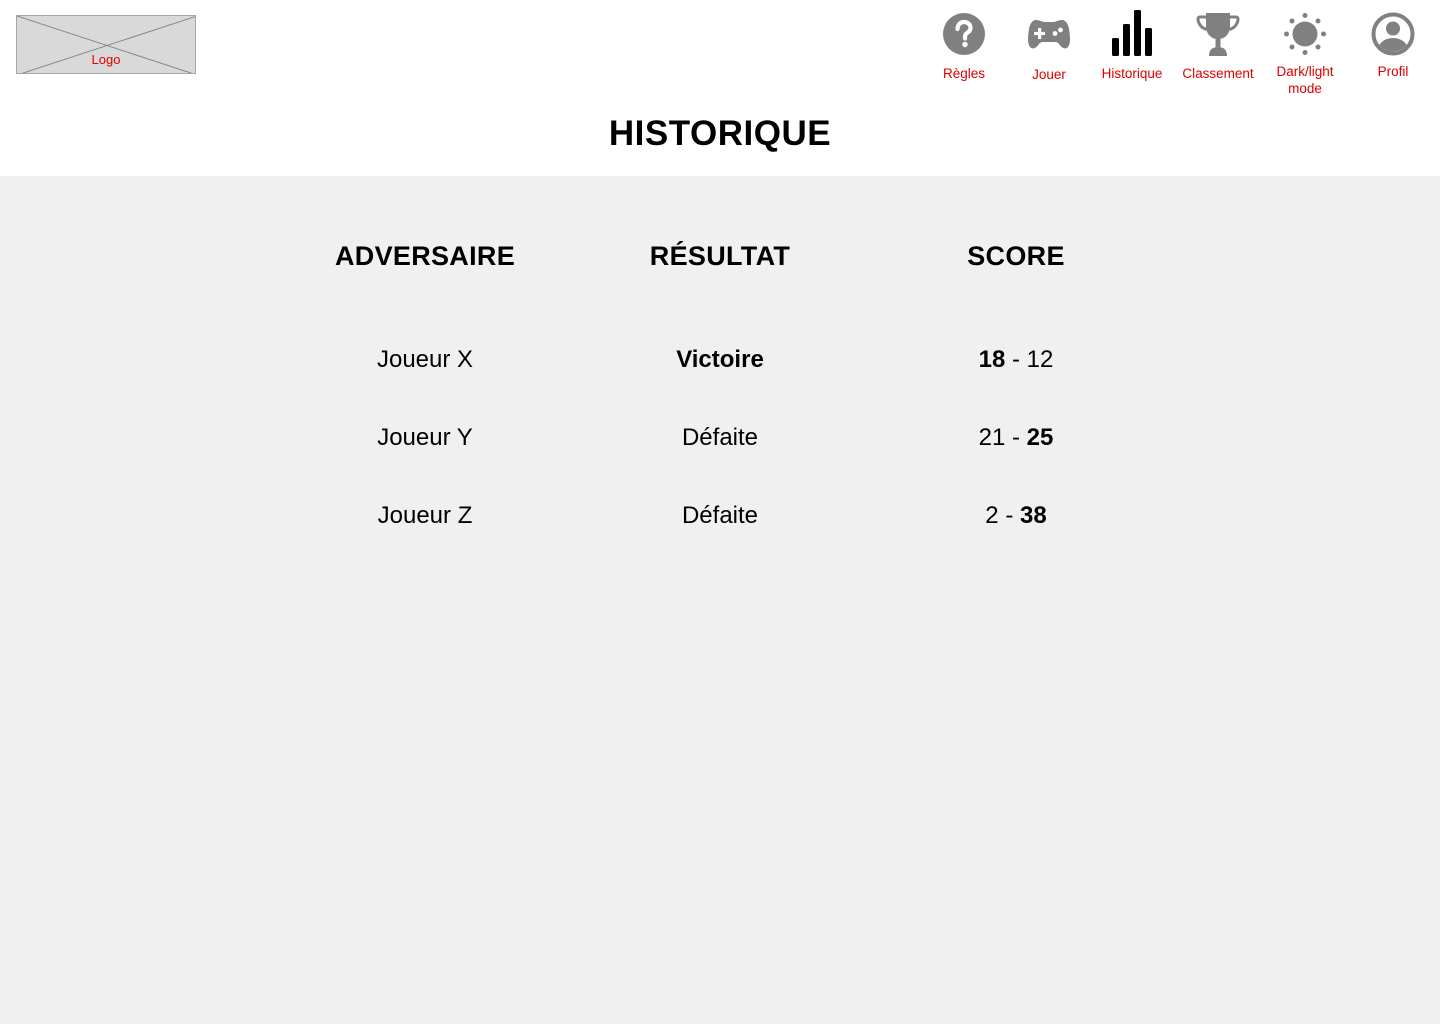 Image resolution: width=1440 pixels, height=1024 pixels. Describe the element at coordinates (1218, 73) in the screenshot. I see `nav-label-classement: Classement` at that location.